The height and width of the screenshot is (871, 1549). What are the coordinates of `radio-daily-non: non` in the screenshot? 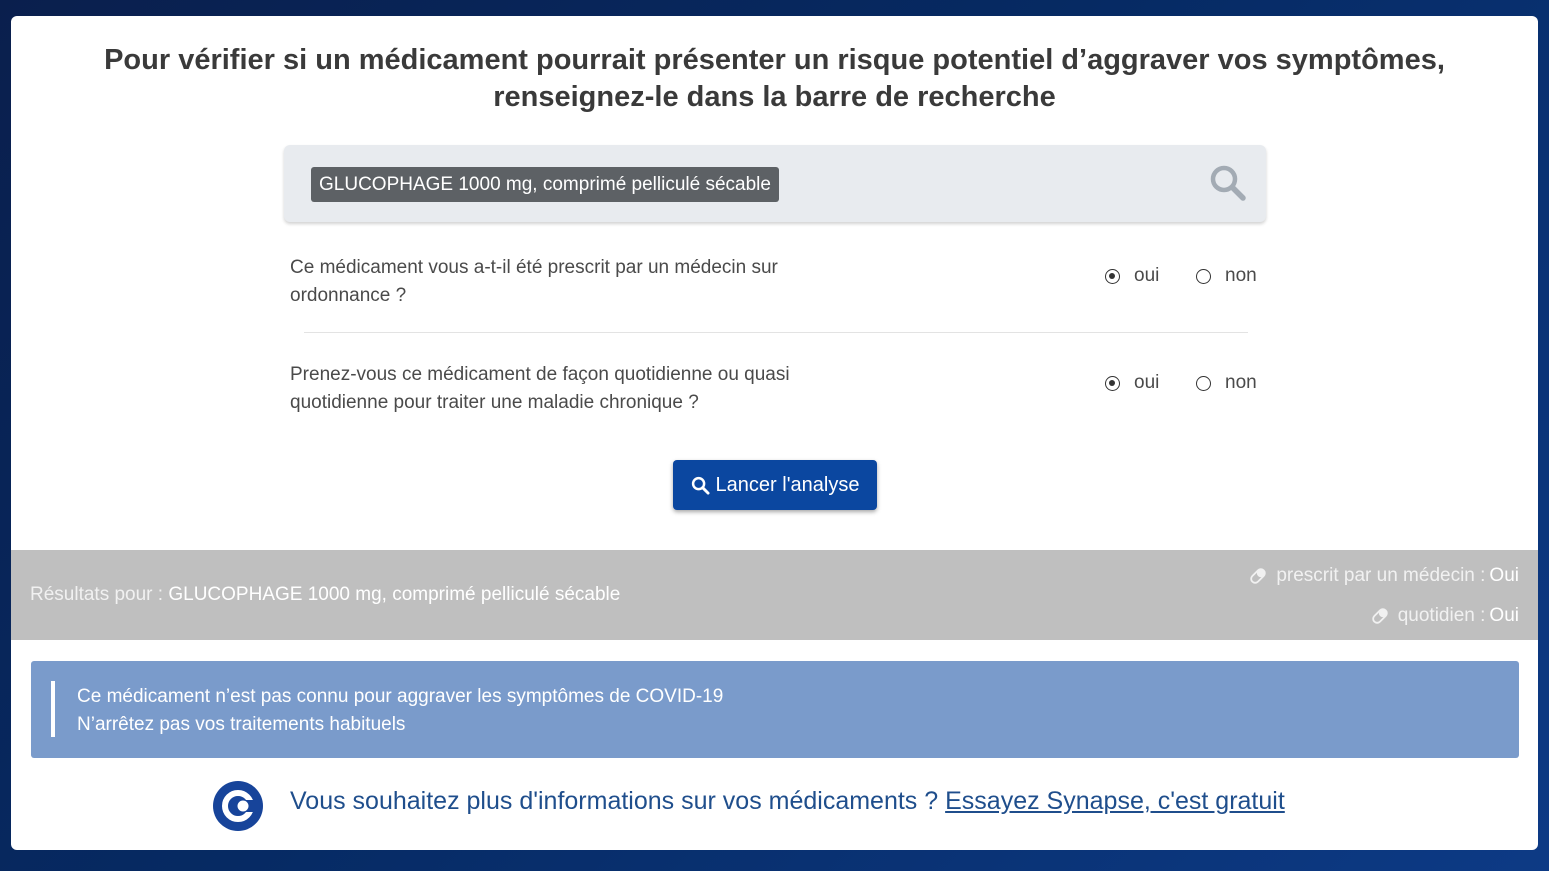 It's located at (1226, 383).